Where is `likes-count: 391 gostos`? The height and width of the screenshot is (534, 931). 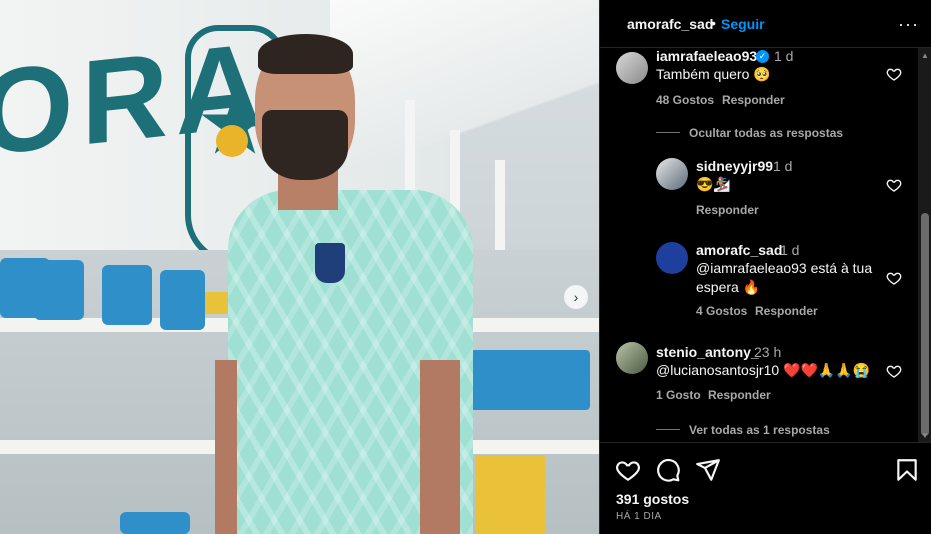 likes-count: 391 gostos is located at coordinates (652, 499).